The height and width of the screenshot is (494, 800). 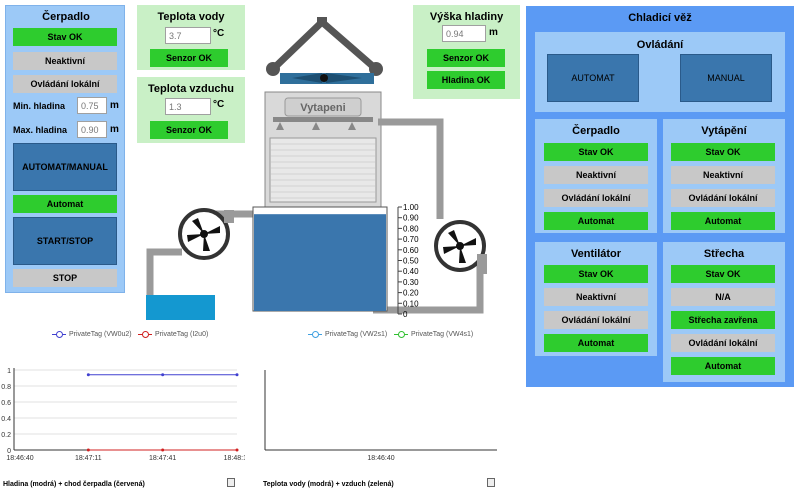 What do you see at coordinates (39, 106) in the screenshot?
I see `min-level-label: Min. hladina` at bounding box center [39, 106].